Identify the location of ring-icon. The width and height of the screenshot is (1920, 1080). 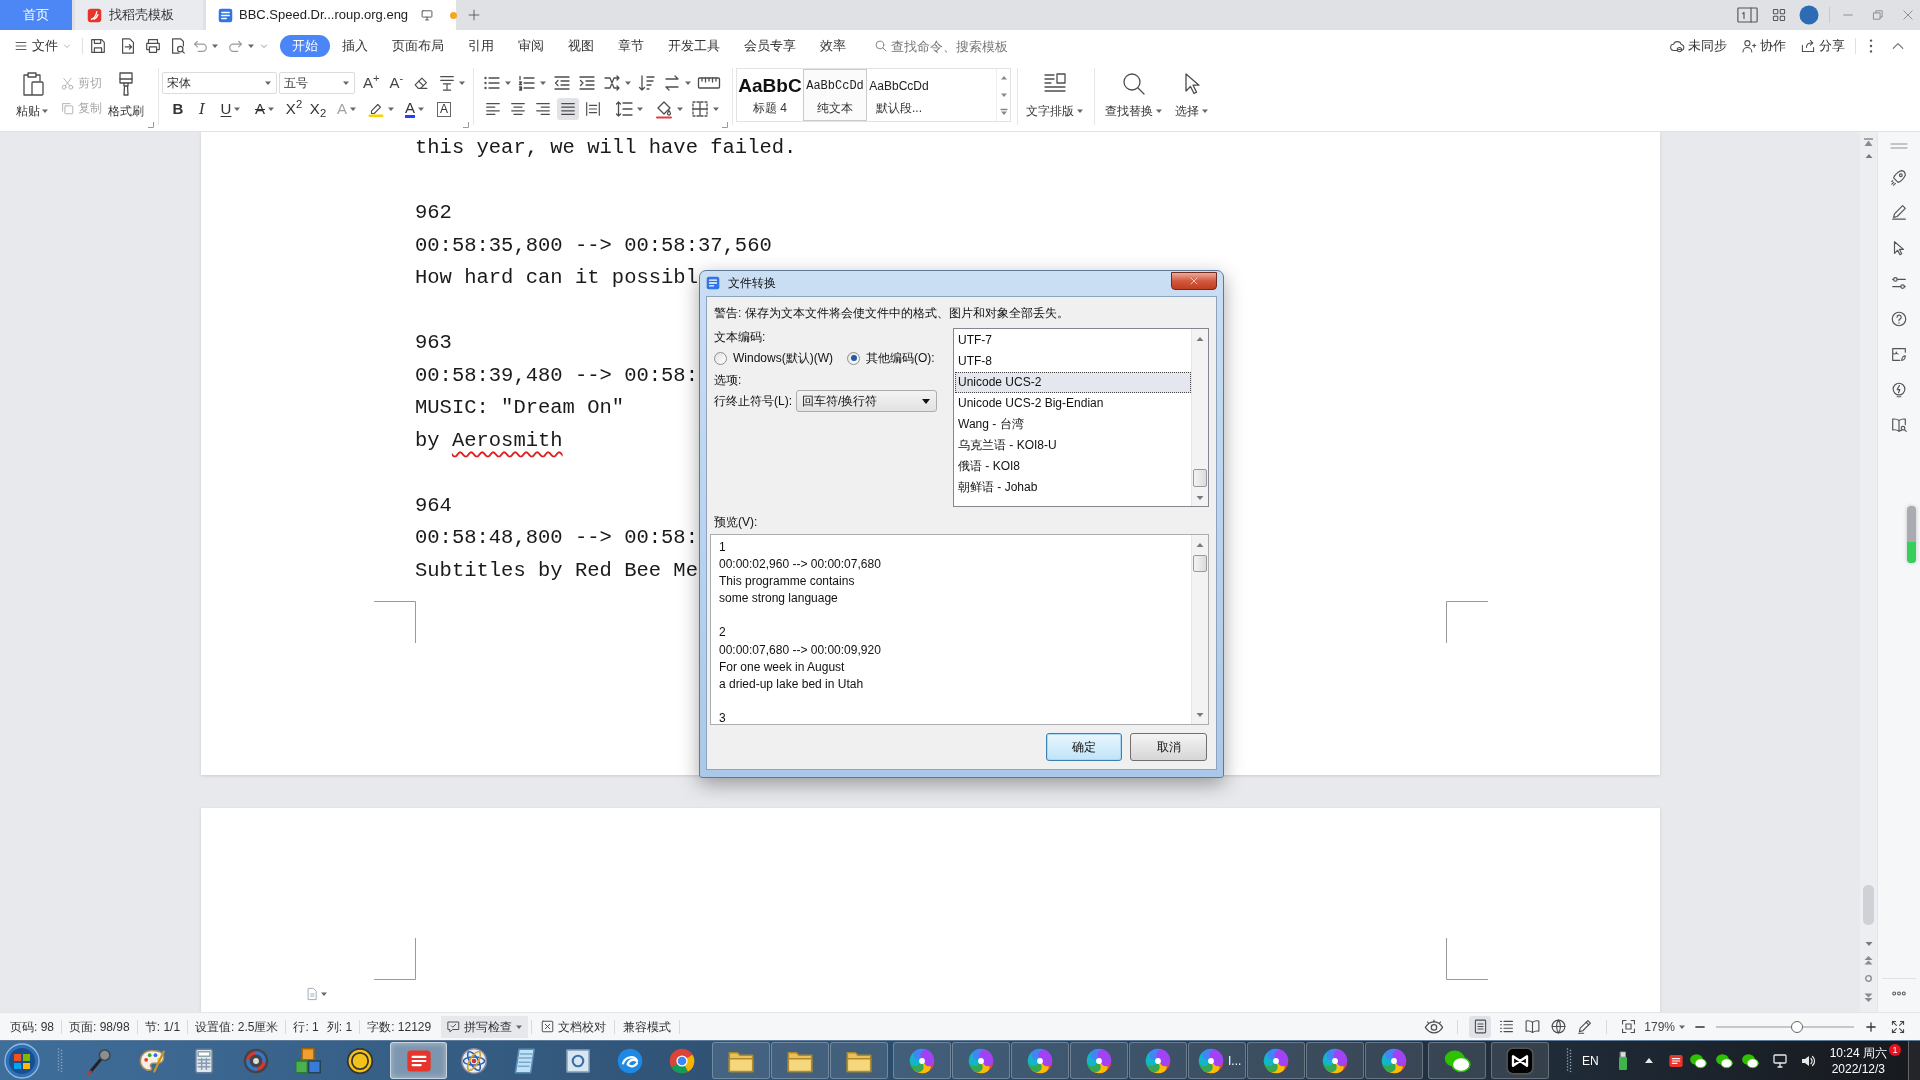
(360, 1060).